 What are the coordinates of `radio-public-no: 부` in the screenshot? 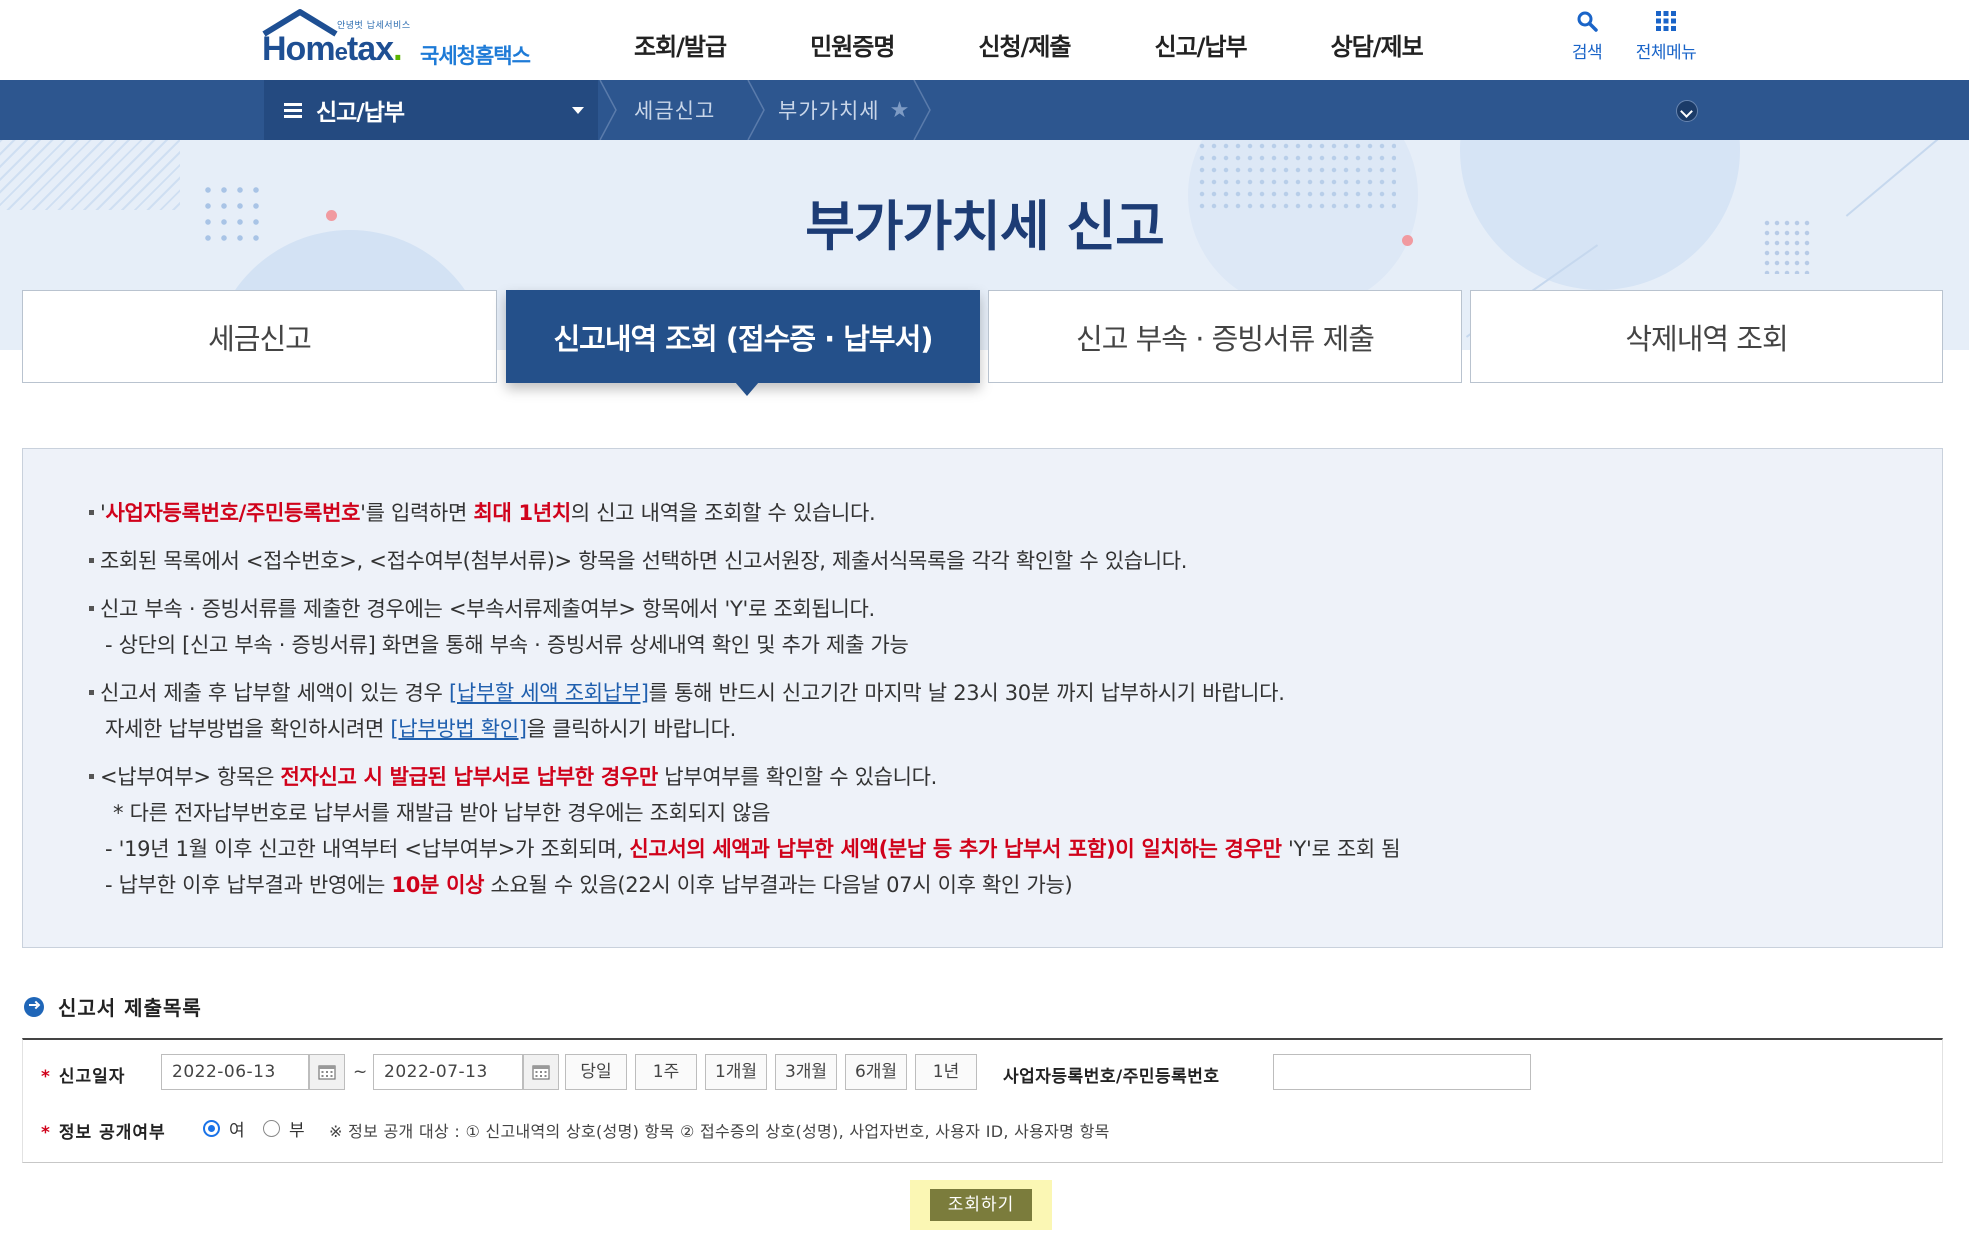 It's located at (284, 1128).